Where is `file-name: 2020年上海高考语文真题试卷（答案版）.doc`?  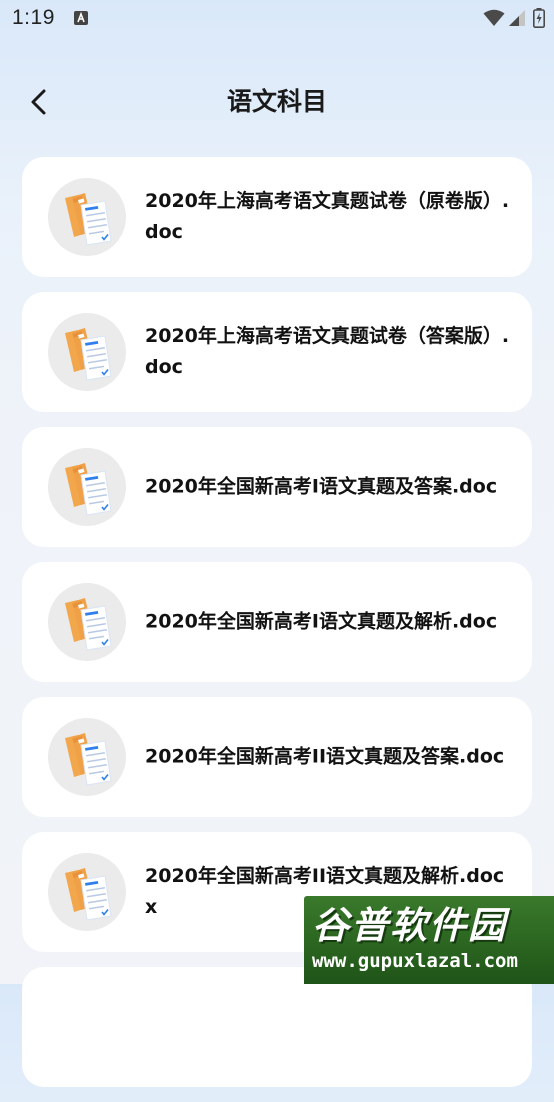 file-name: 2020年上海高考语文真题试卷（答案版）.doc is located at coordinates (327, 351).